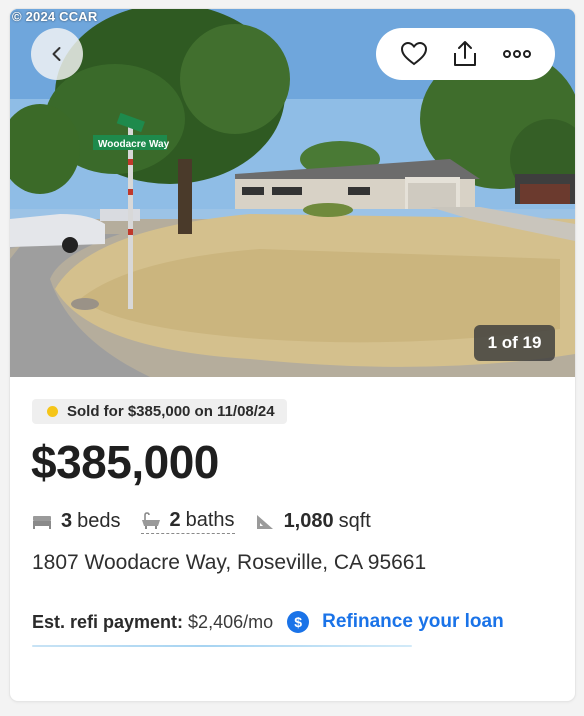  I want to click on sqft-count: 1,080, so click(308, 521).